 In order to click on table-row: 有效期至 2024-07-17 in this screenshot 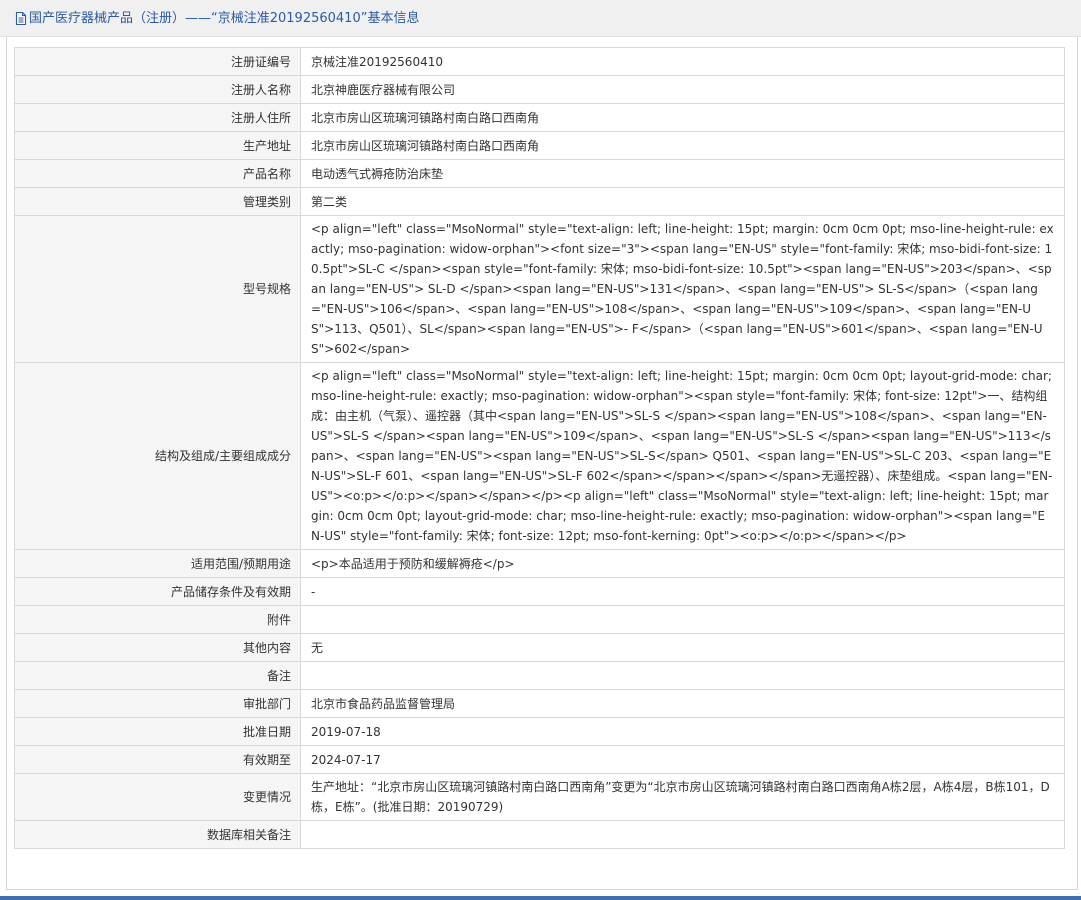, I will do `click(539, 759)`.